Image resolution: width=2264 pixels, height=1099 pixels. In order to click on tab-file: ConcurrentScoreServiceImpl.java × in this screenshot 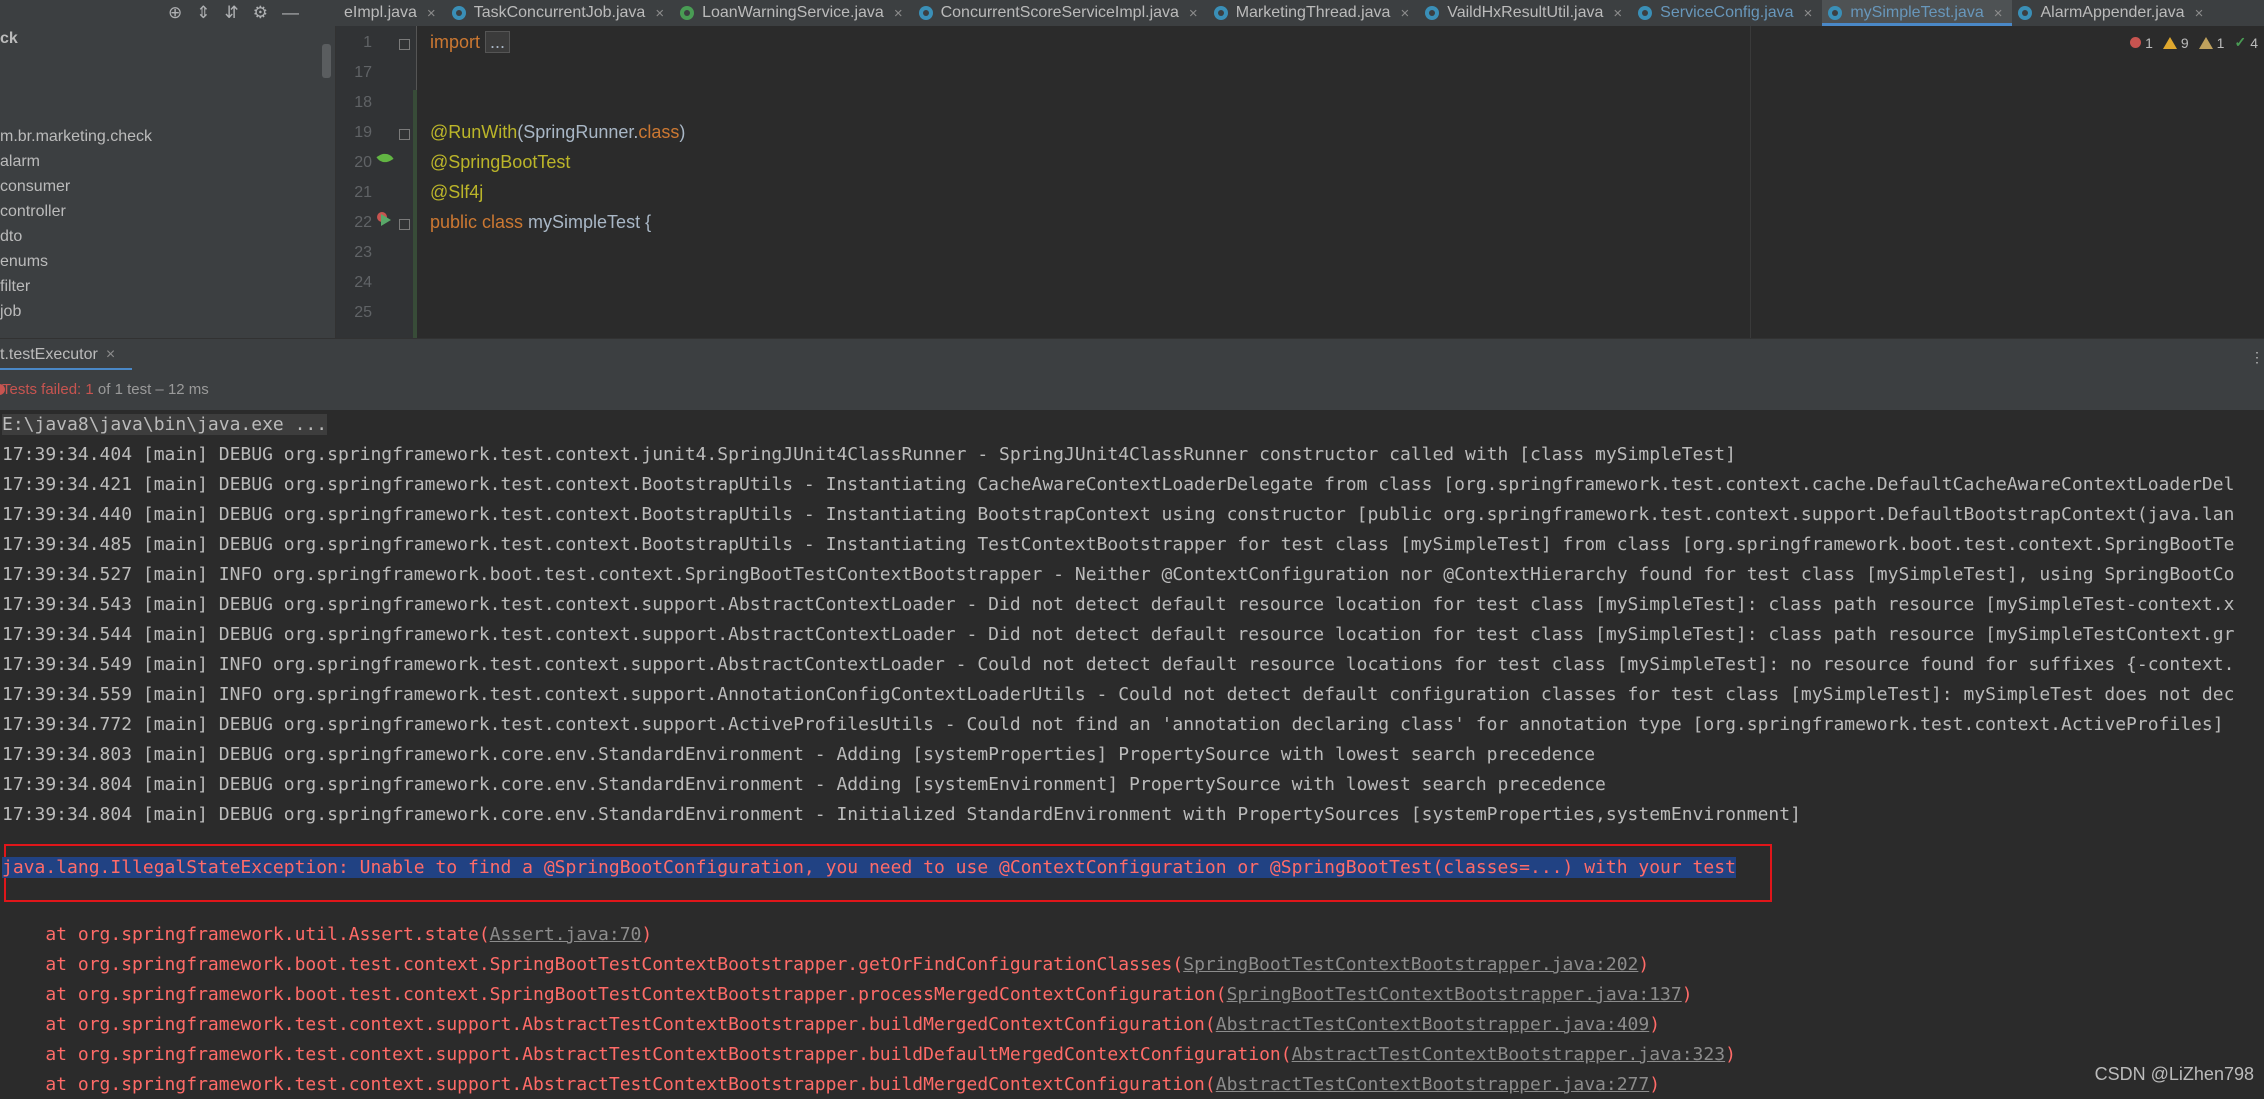, I will do `click(1060, 13)`.